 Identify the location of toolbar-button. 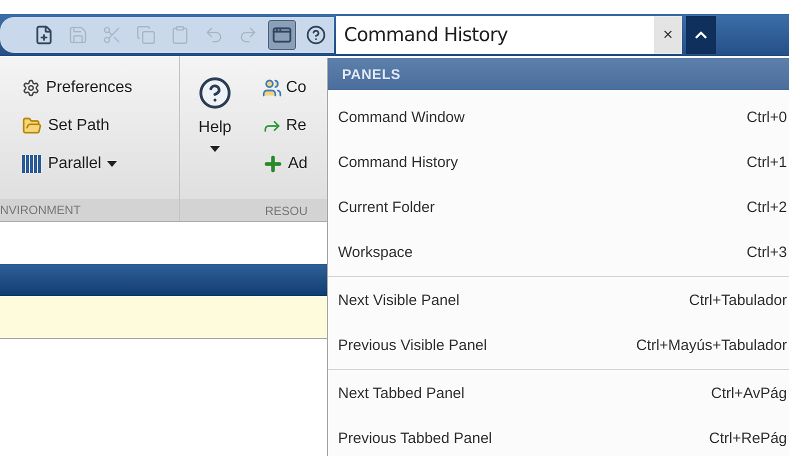
(282, 35).